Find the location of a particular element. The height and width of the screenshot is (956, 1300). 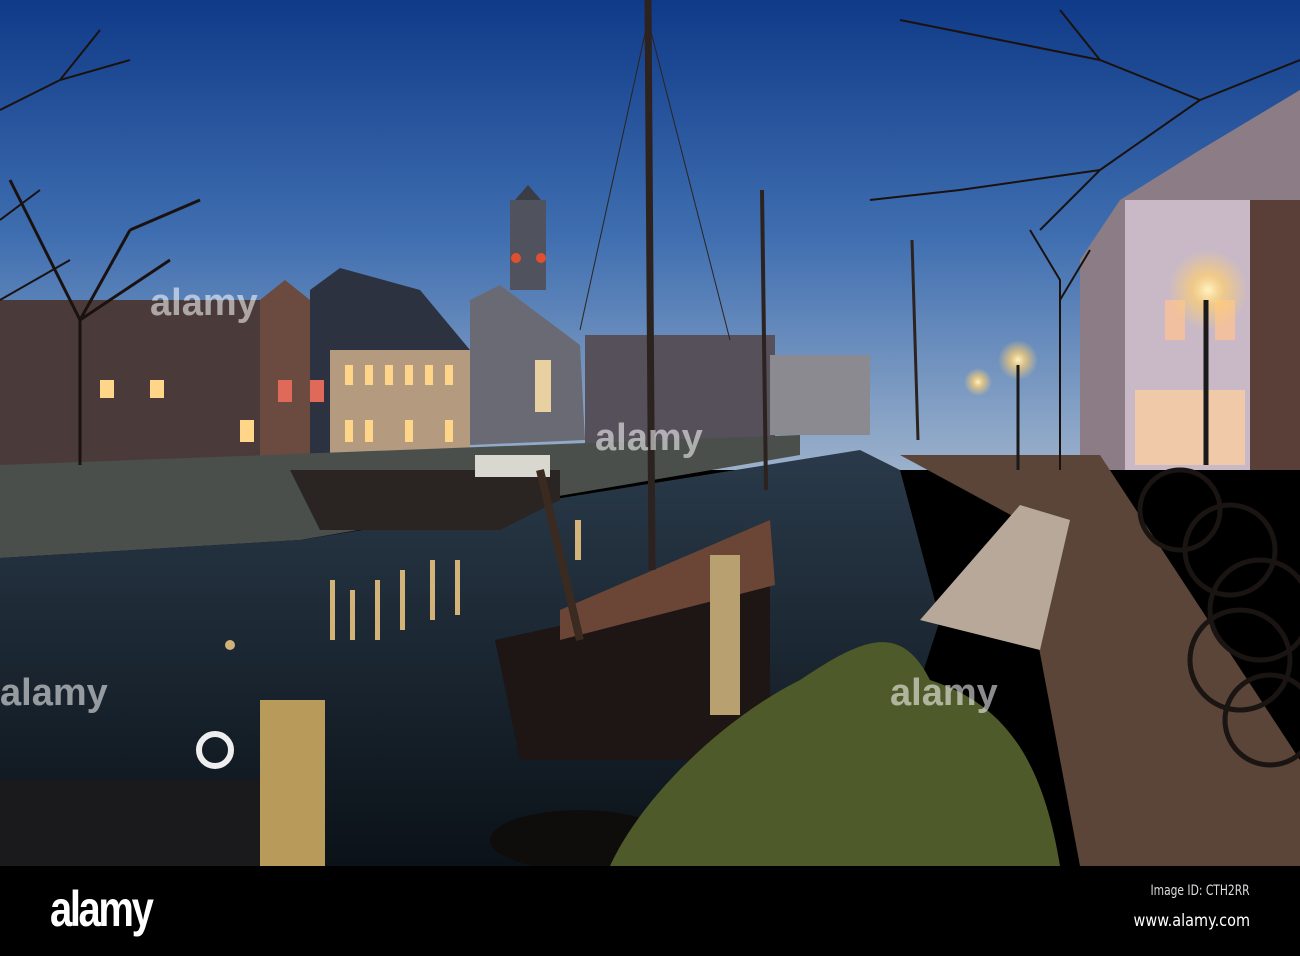

alamy-logo: alamy is located at coordinates (102, 909).